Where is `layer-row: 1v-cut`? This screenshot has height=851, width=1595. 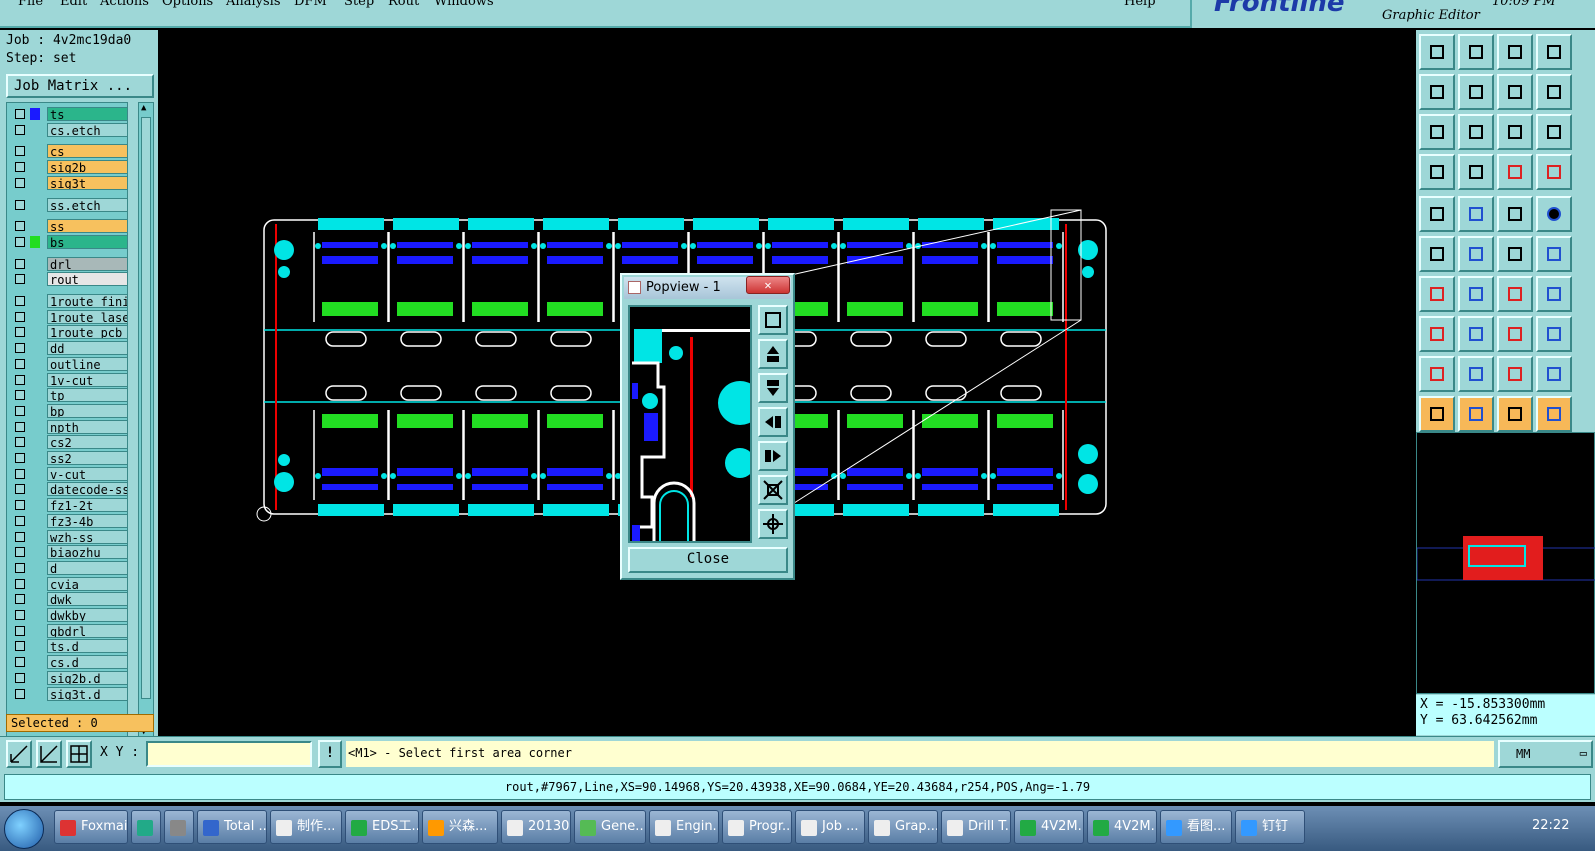
layer-row: 1v-cut is located at coordinates (69, 379).